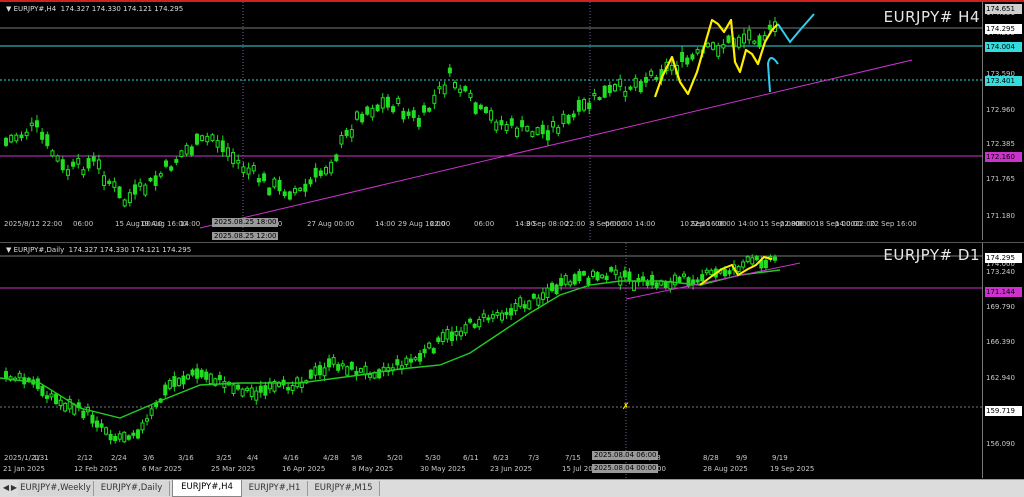 The width and height of the screenshot is (1024, 497). What do you see at coordinates (291, 458) in the screenshot?
I see `d1-time-label: 4/16` at bounding box center [291, 458].